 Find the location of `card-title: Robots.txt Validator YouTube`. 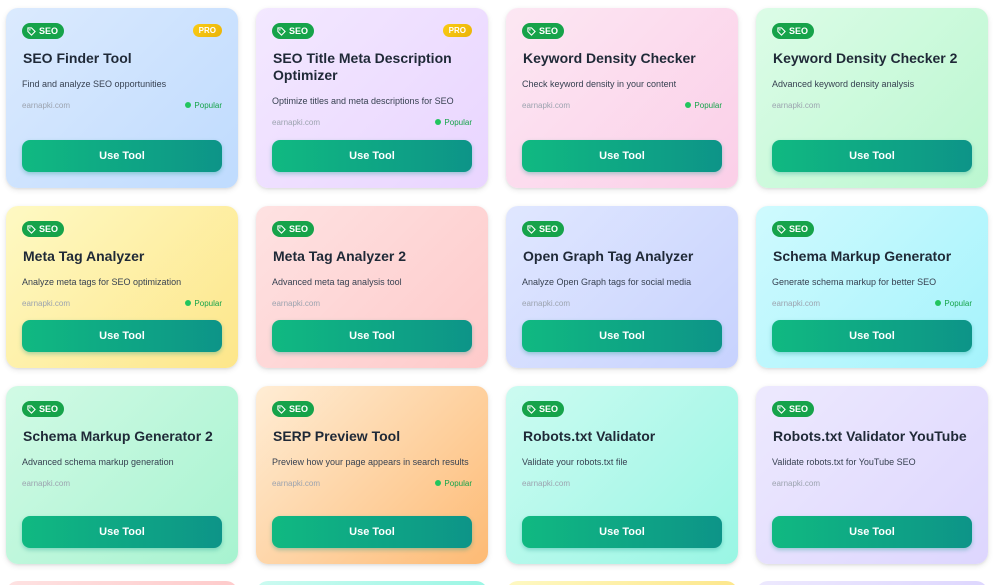

card-title: Robots.txt Validator YouTube is located at coordinates (870, 436).